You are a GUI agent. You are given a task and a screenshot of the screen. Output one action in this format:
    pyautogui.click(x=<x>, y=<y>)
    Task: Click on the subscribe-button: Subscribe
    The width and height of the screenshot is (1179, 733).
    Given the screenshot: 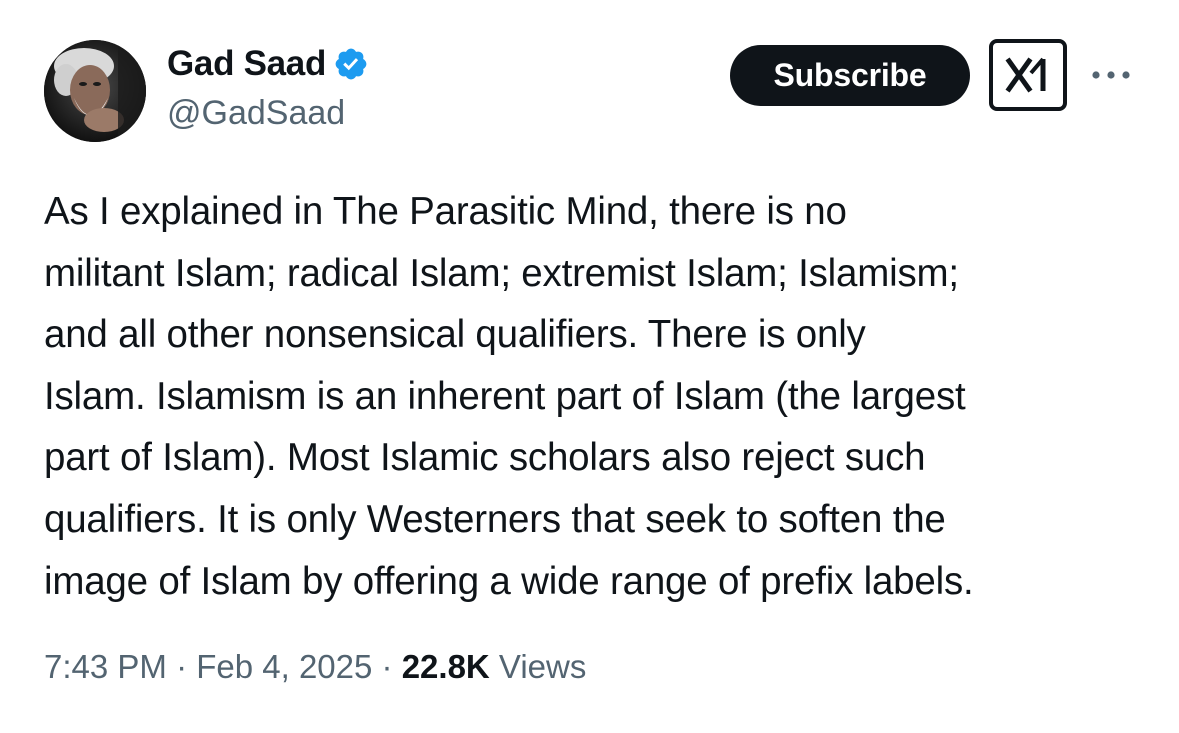 What is the action you would take?
    pyautogui.click(x=850, y=75)
    